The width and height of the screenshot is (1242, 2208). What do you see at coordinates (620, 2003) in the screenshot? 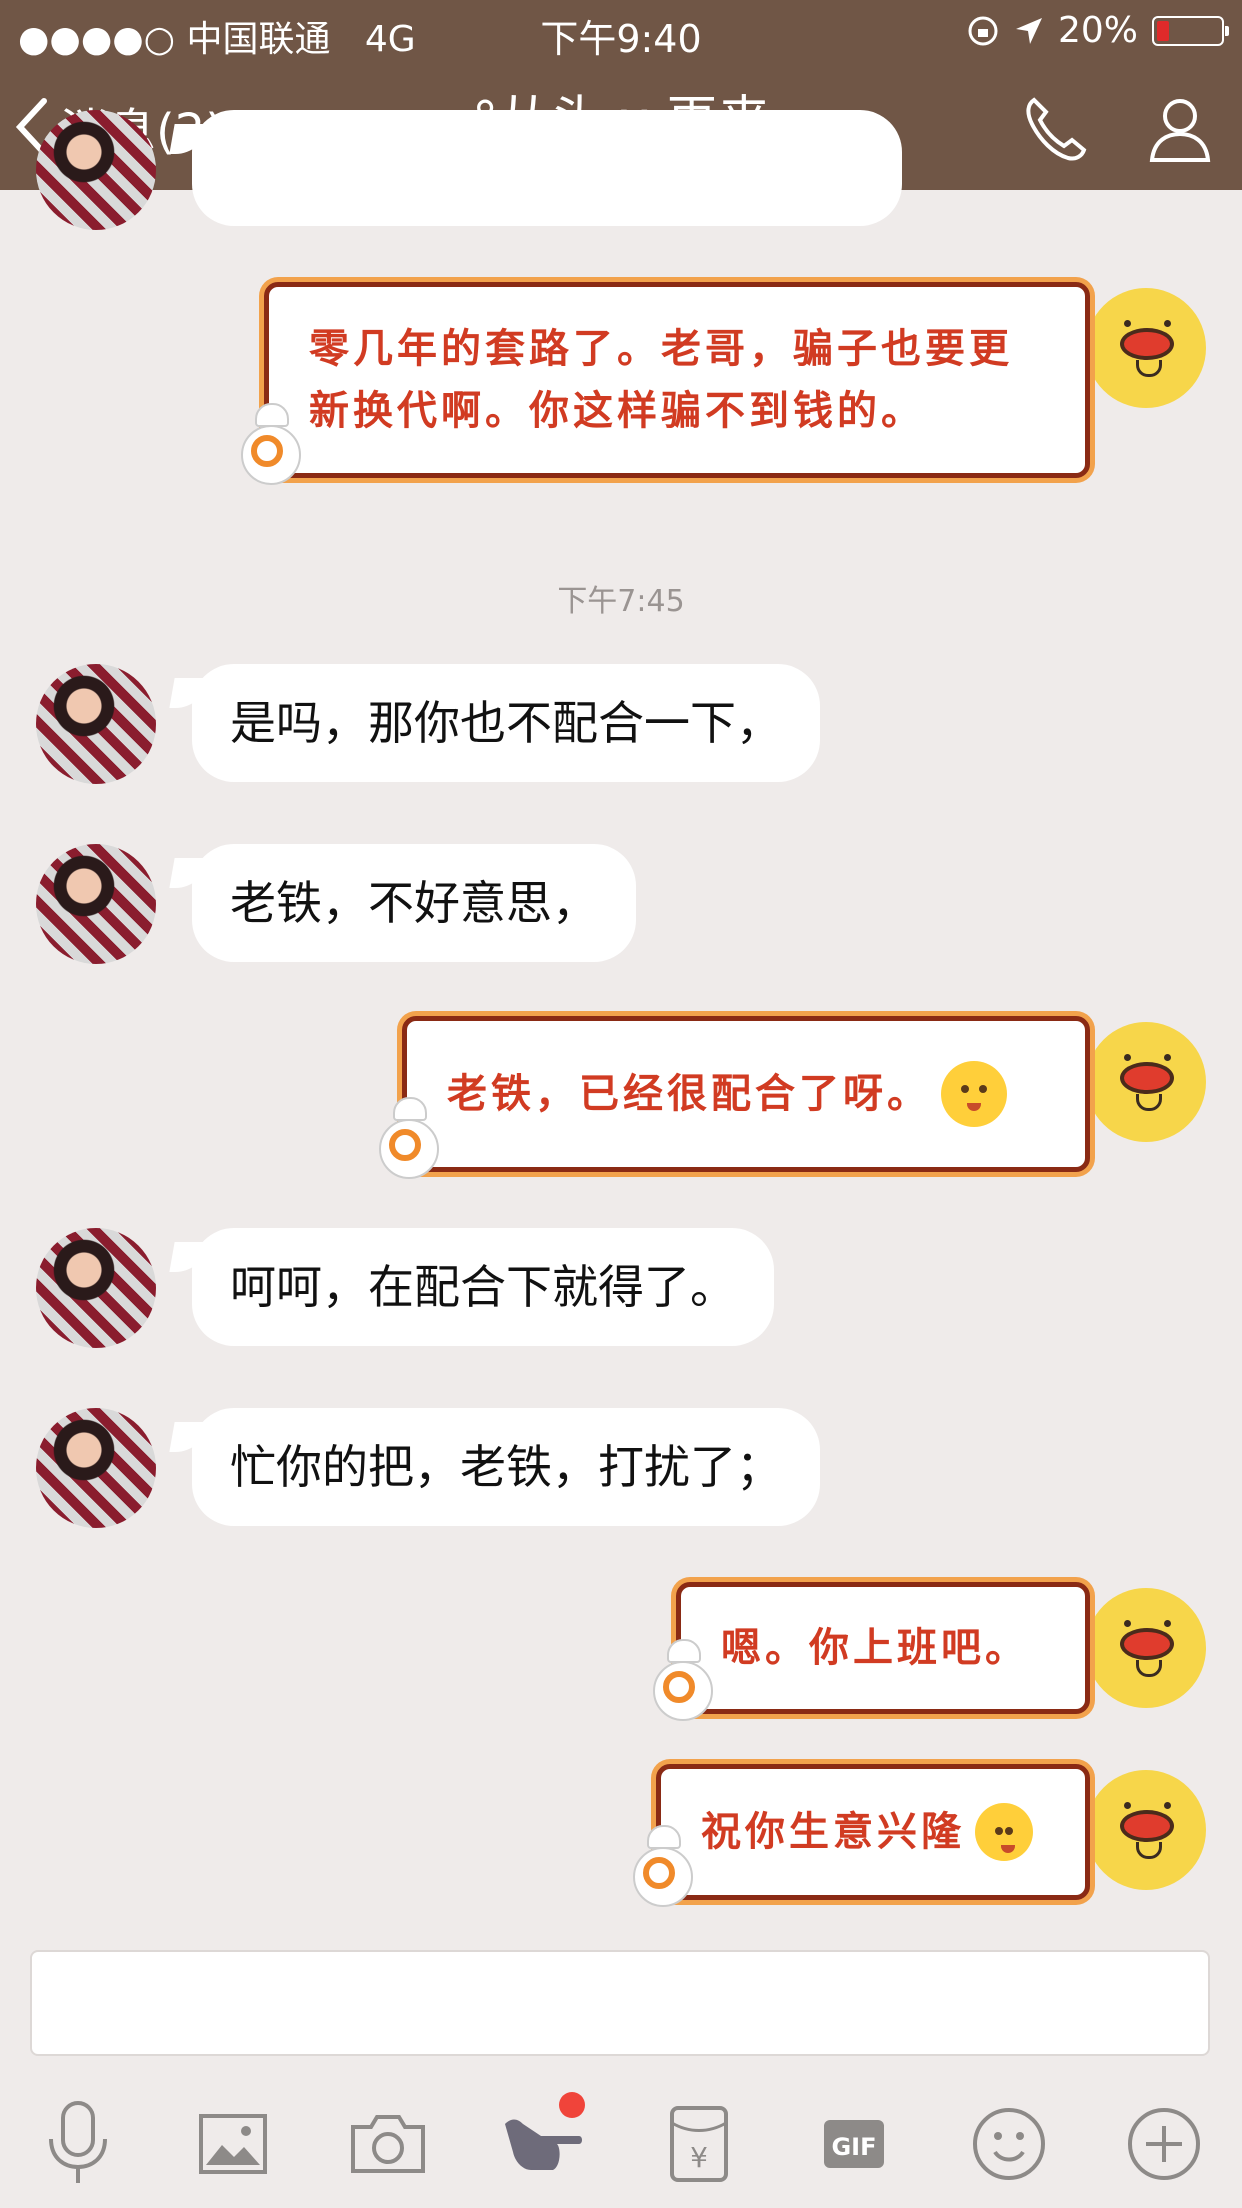
I see `message-input` at bounding box center [620, 2003].